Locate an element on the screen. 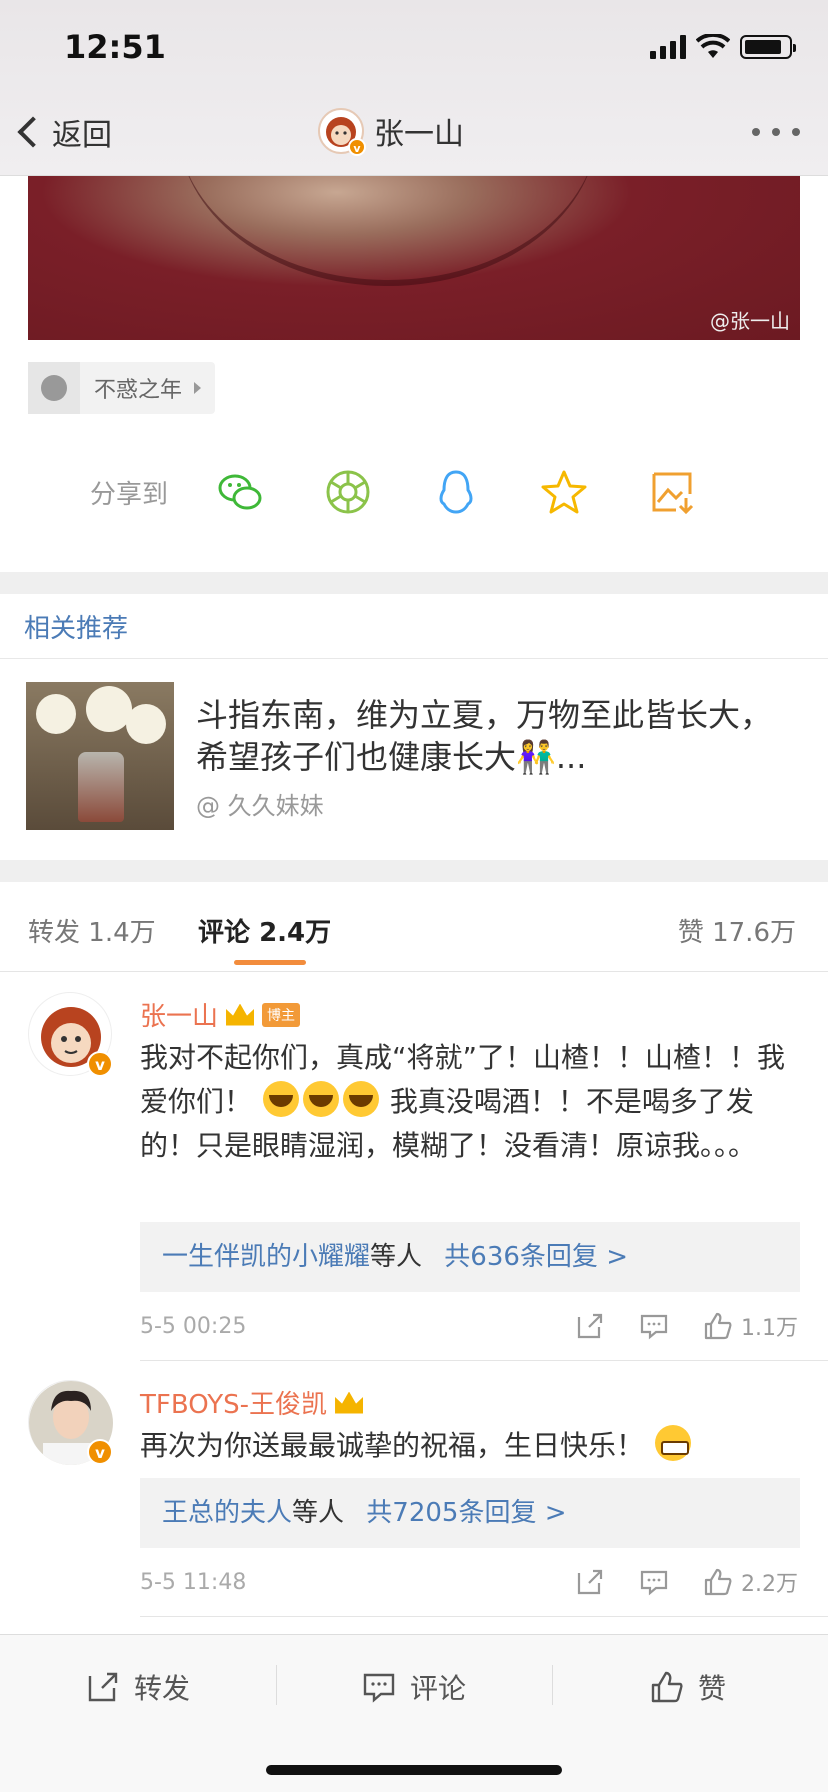 This screenshot has width=828, height=1792. tab-likes-count: 17.6万 is located at coordinates (754, 933).